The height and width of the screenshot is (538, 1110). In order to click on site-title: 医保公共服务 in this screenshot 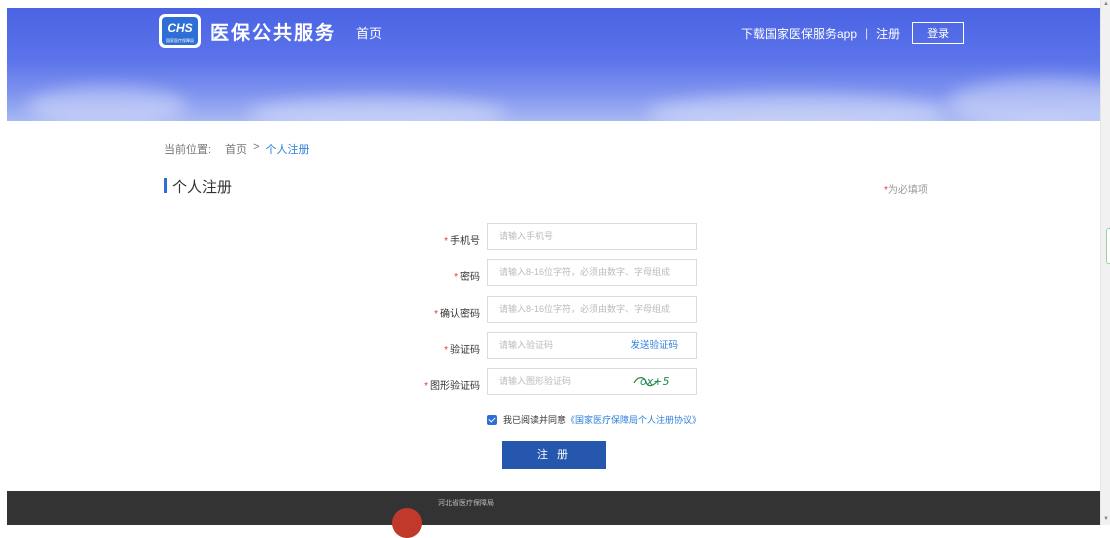, I will do `click(273, 31)`.